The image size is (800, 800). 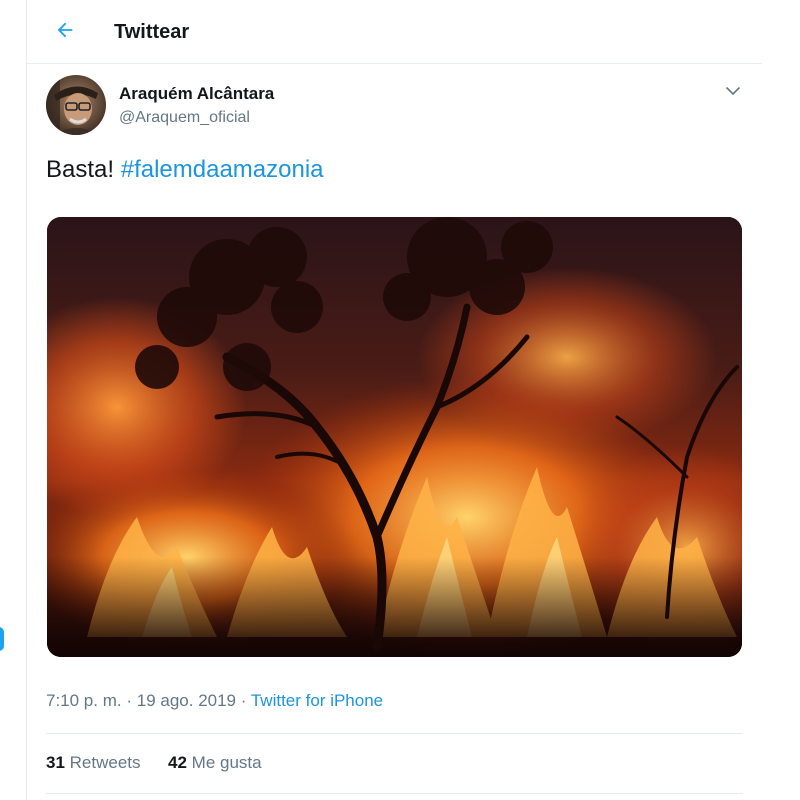 I want to click on page-title: Twittear, so click(x=152, y=32).